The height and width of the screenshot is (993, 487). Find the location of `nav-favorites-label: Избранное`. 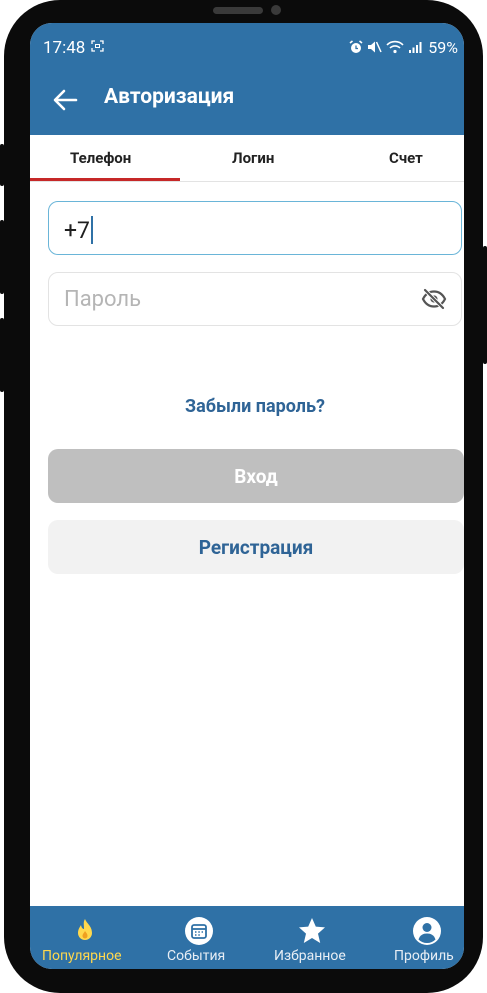

nav-favorites-label: Избранное is located at coordinates (310, 956).